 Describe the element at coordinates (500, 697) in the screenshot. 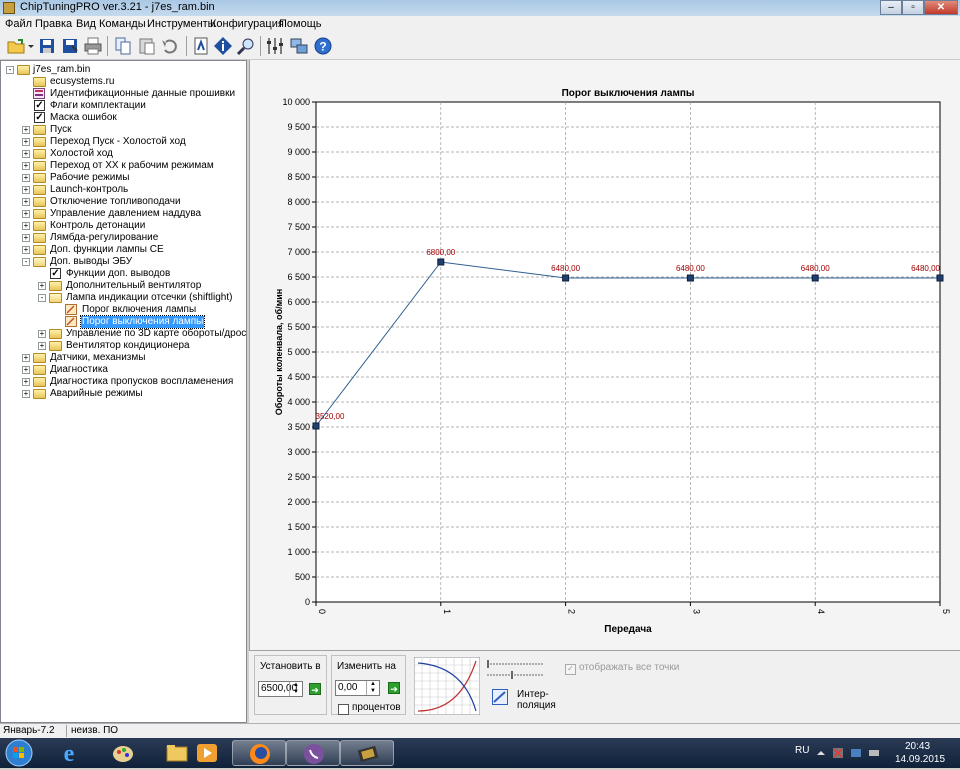

I see `interpolation-icon` at that location.